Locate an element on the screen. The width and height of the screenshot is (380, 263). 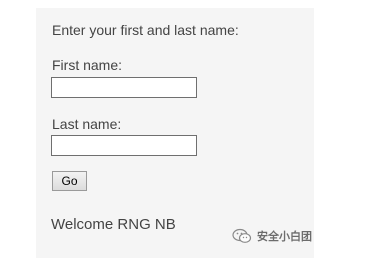
watermark: 安全小白团 is located at coordinates (272, 236).